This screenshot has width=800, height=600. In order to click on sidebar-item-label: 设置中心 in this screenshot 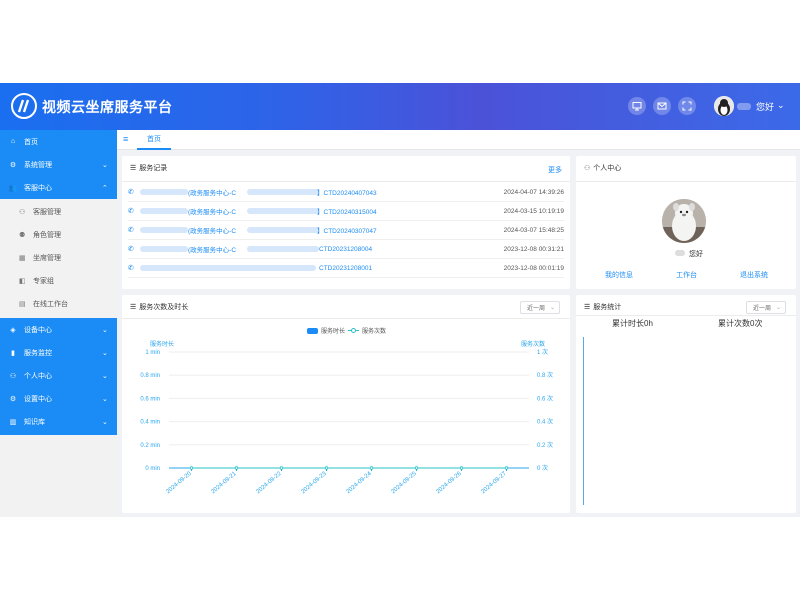, I will do `click(38, 399)`.